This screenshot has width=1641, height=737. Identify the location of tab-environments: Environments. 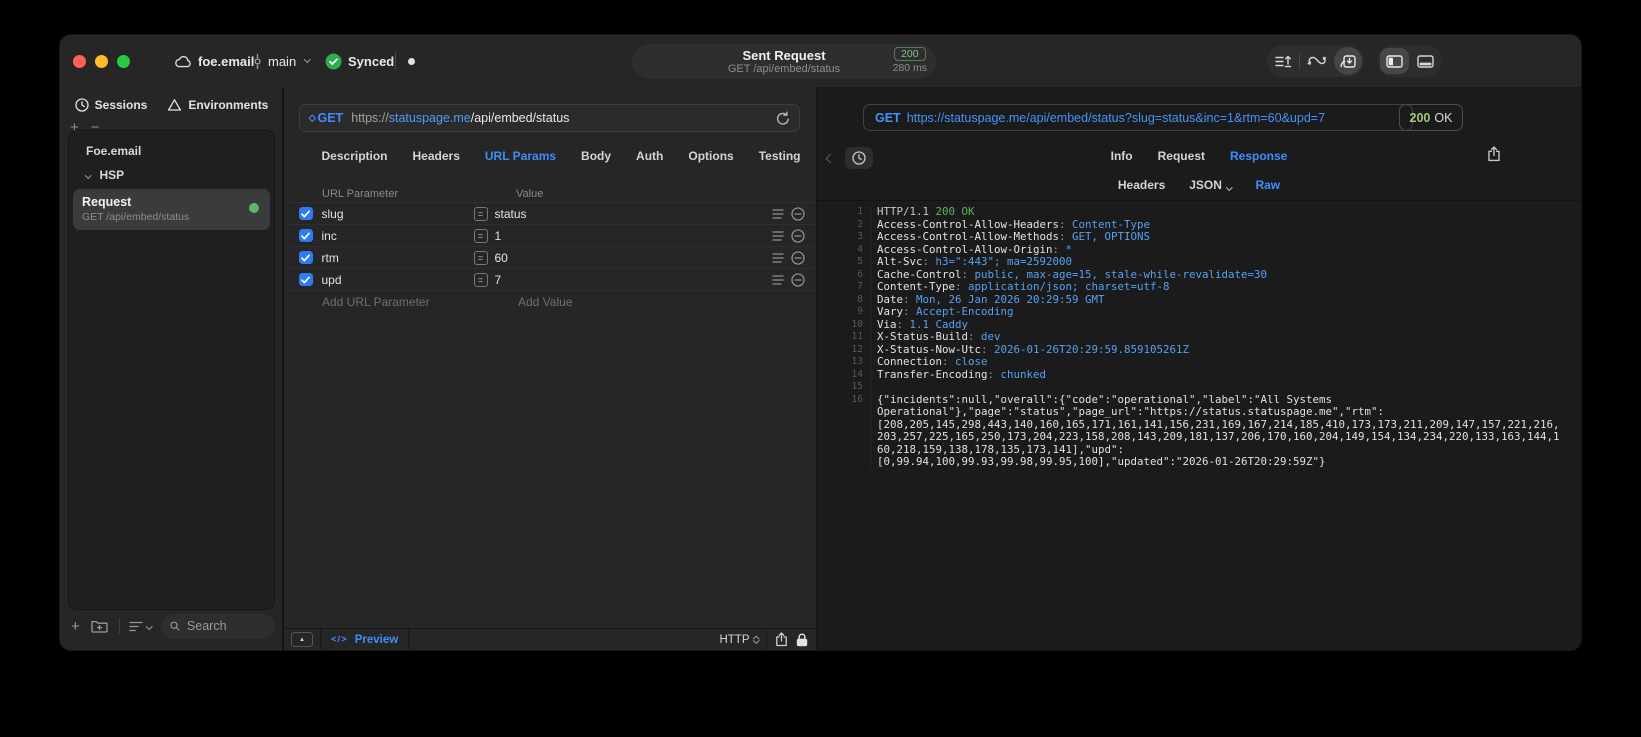
(217, 105).